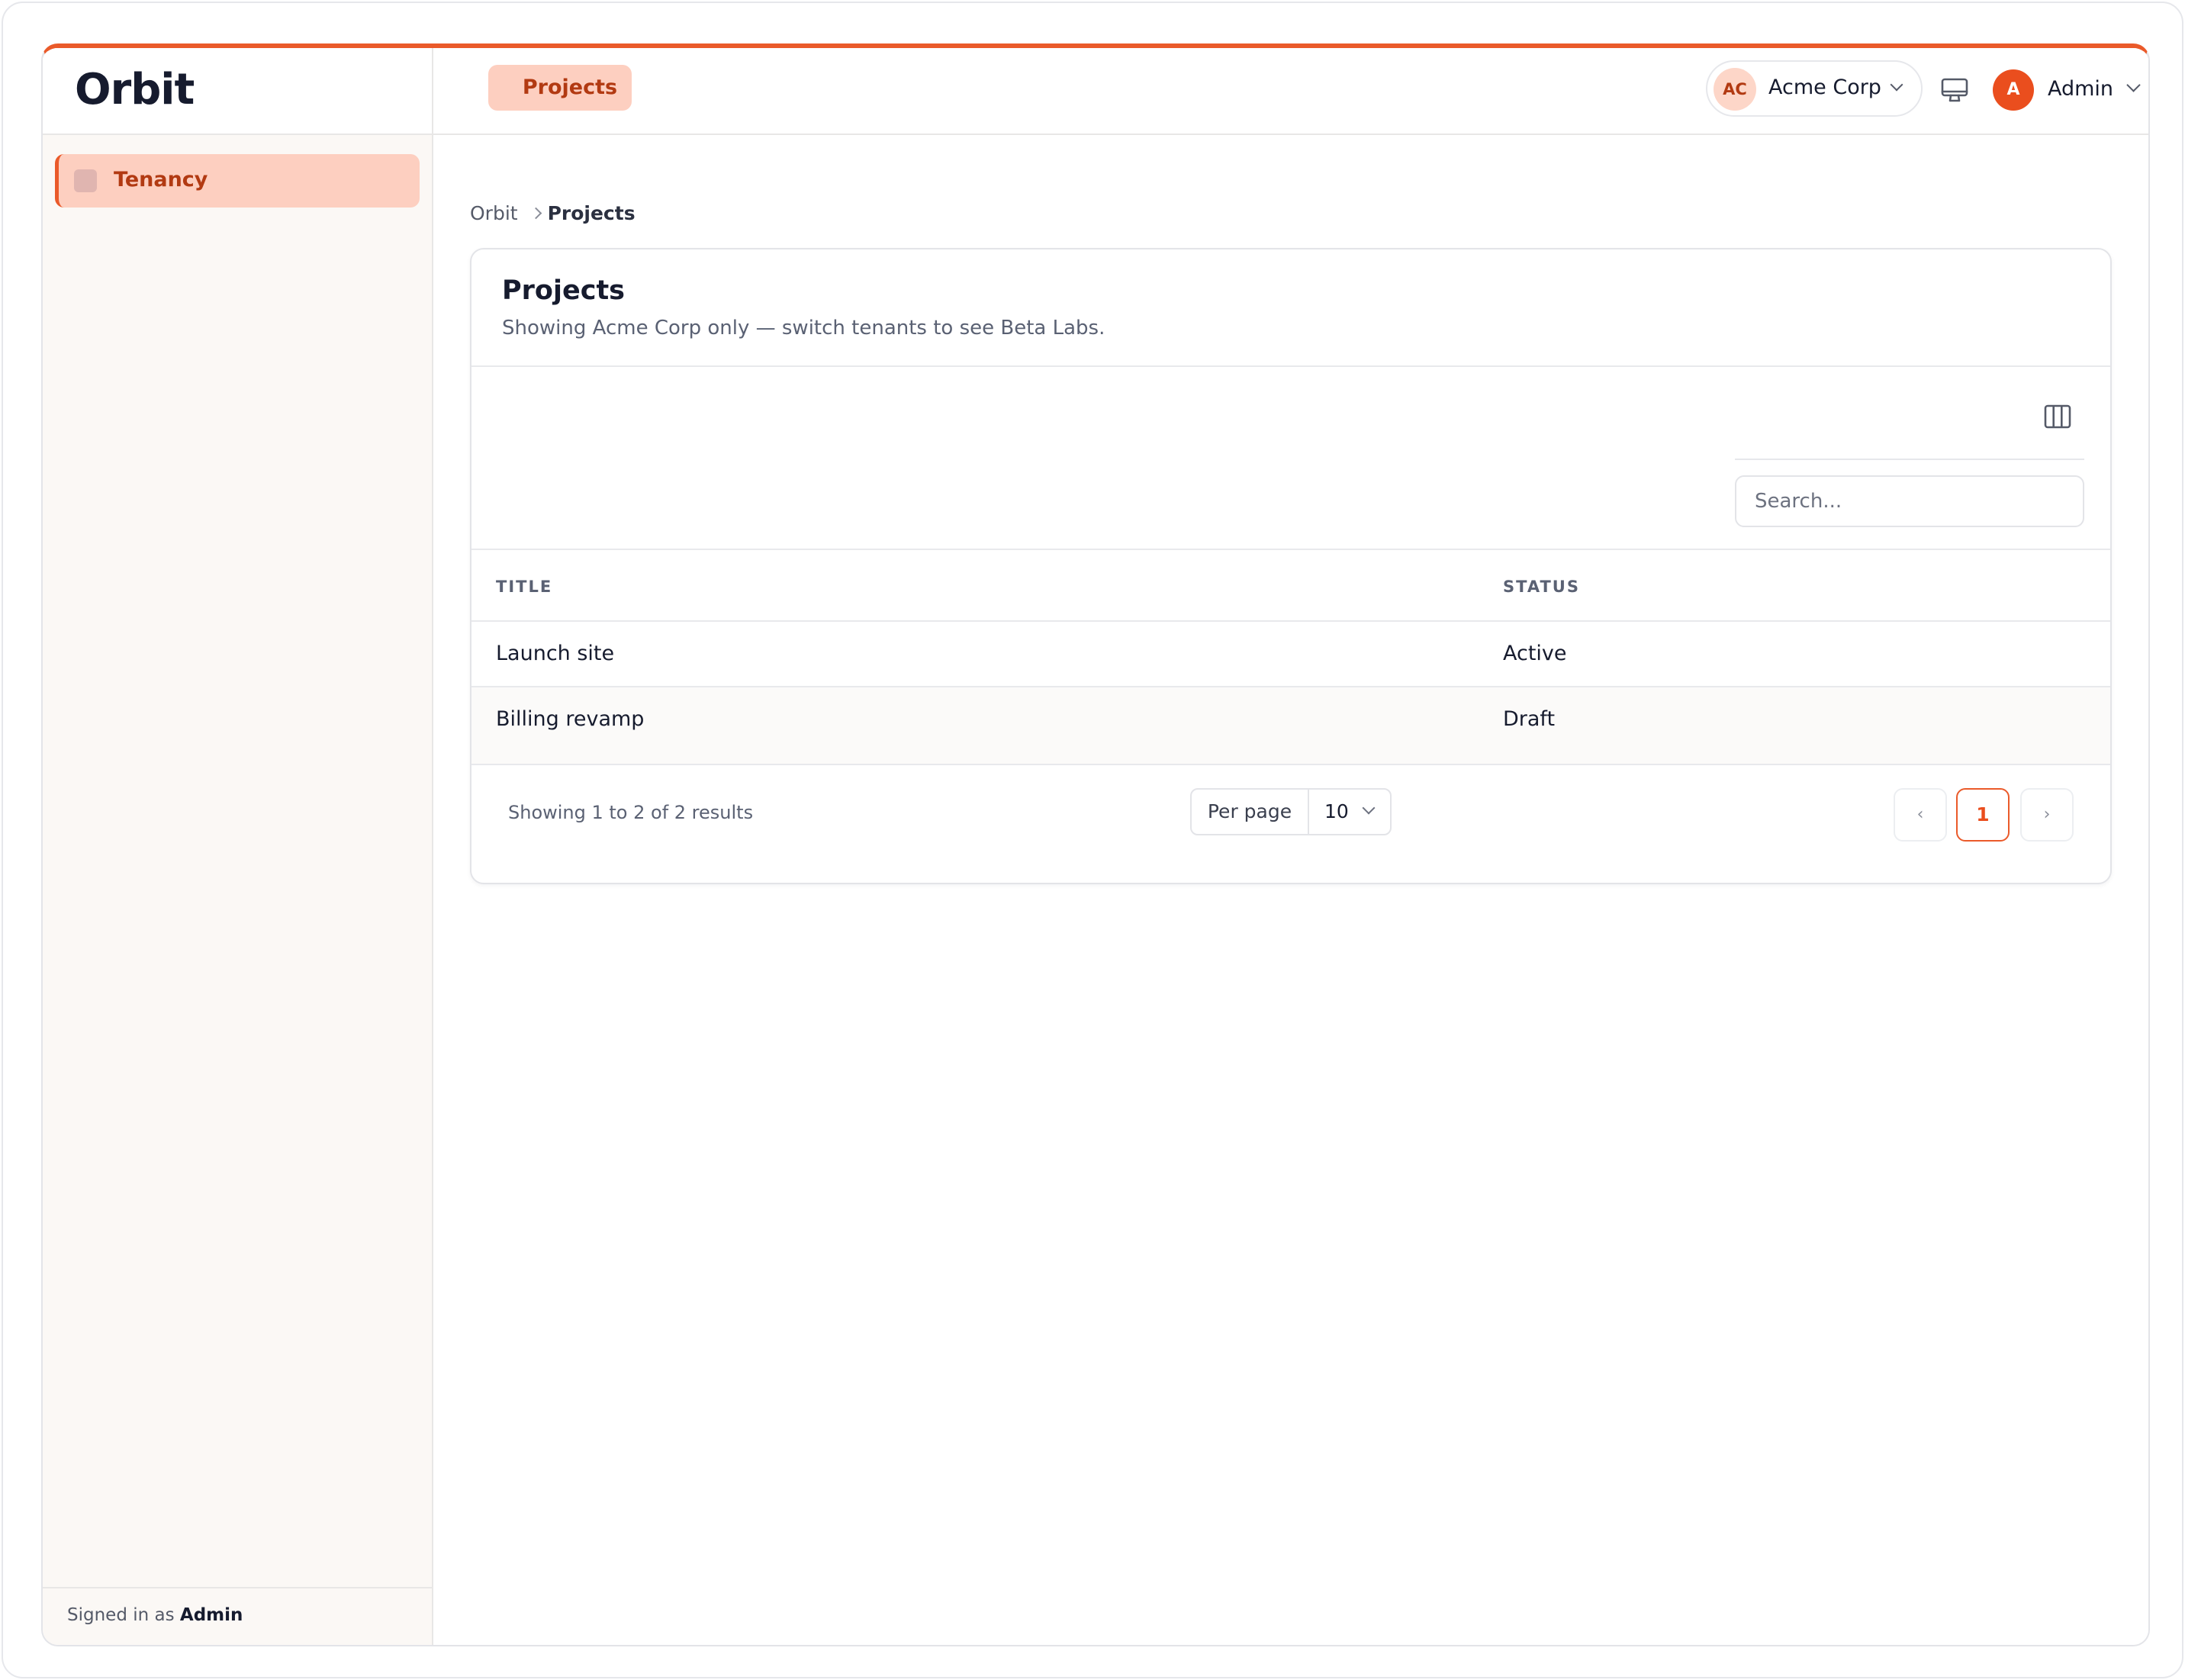 The image size is (2185, 1680). What do you see at coordinates (2014, 90) in the screenshot?
I see `user-avatar: A` at bounding box center [2014, 90].